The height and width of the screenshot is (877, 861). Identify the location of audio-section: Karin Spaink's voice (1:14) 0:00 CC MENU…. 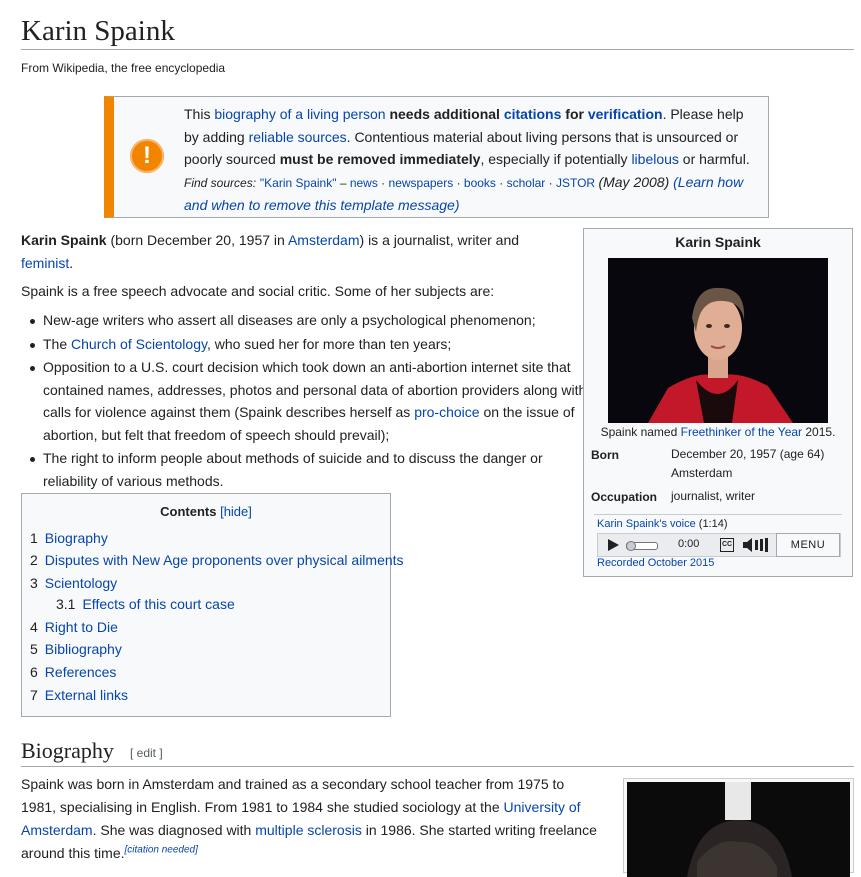
(718, 541).